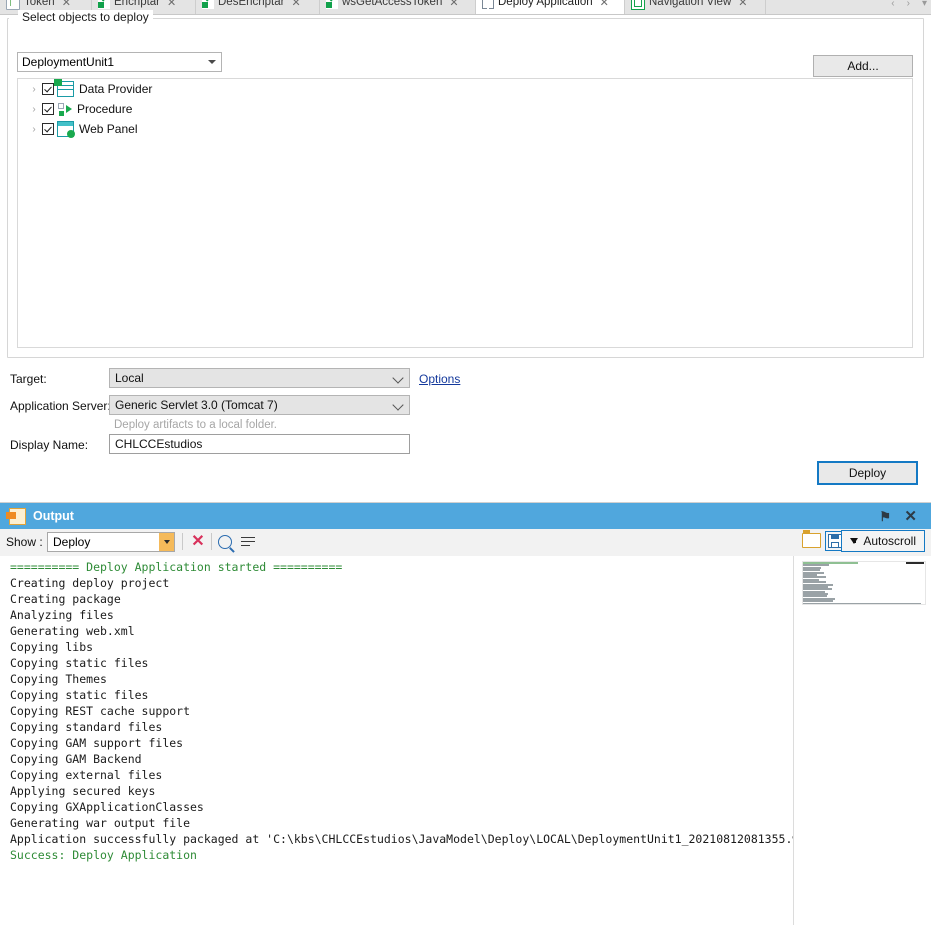 The height and width of the screenshot is (925, 931). What do you see at coordinates (72, 631) in the screenshot?
I see `log-line: Generating web.xml` at bounding box center [72, 631].